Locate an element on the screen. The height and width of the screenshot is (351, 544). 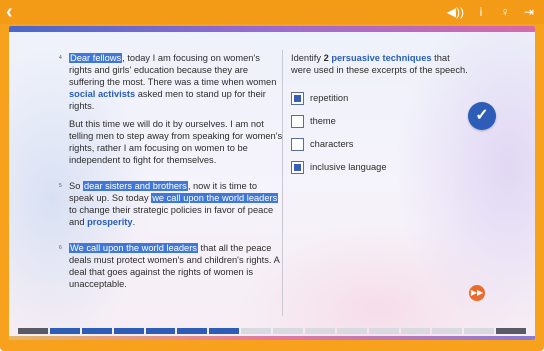
option-label: inclusive language is located at coordinates (348, 167).